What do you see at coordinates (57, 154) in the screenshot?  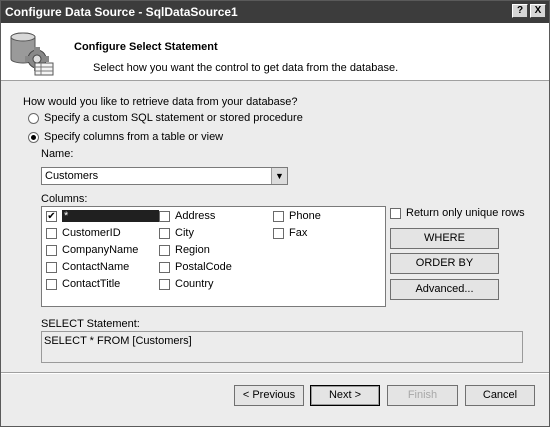 I see `name-label: Name:` at bounding box center [57, 154].